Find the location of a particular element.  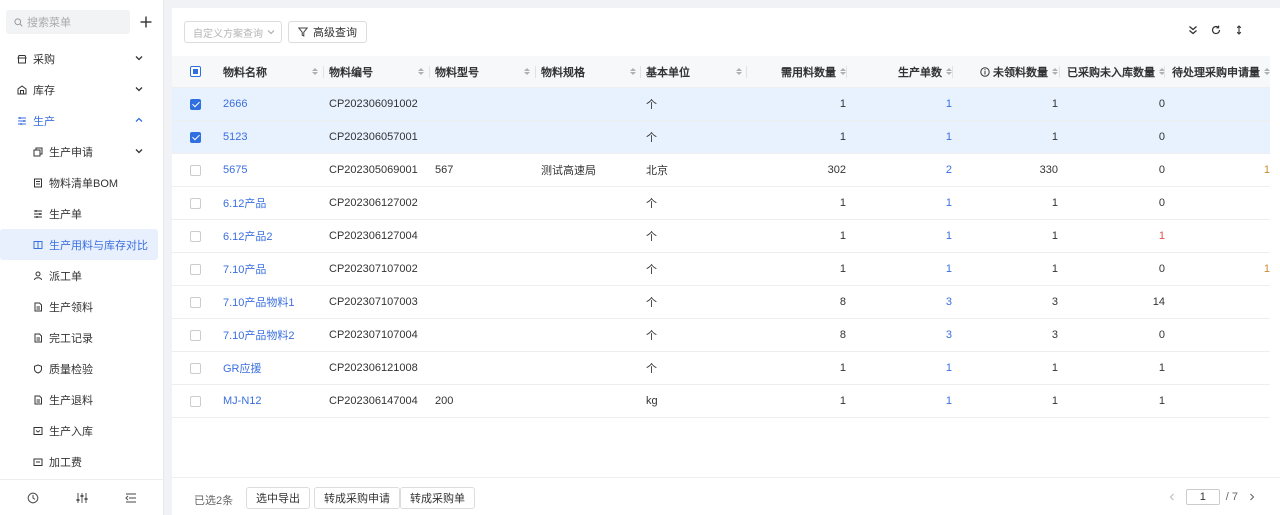

cell-unpicked: 1 is located at coordinates (1054, 368).